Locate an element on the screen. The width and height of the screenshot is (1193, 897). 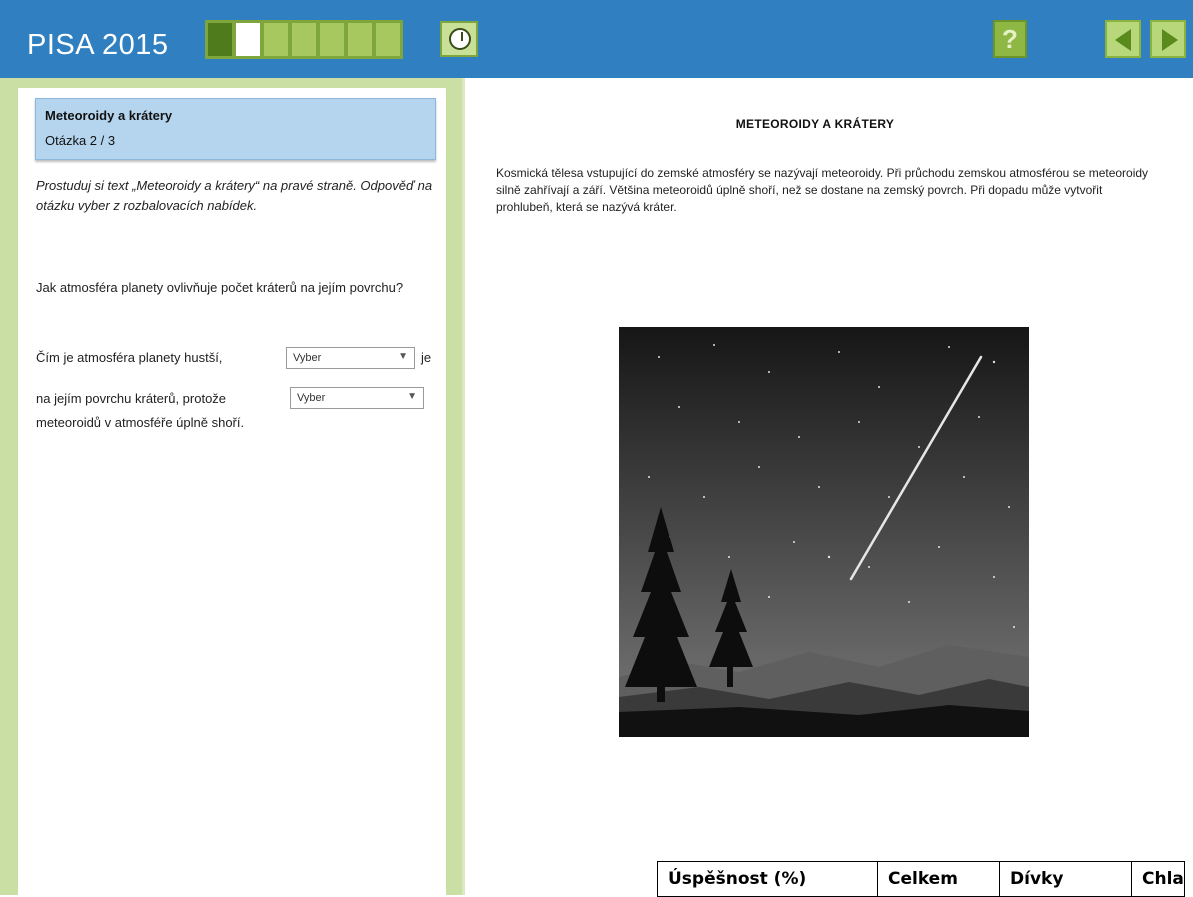
table-header-cell: Úspěšnost (%) is located at coordinates (767, 879).